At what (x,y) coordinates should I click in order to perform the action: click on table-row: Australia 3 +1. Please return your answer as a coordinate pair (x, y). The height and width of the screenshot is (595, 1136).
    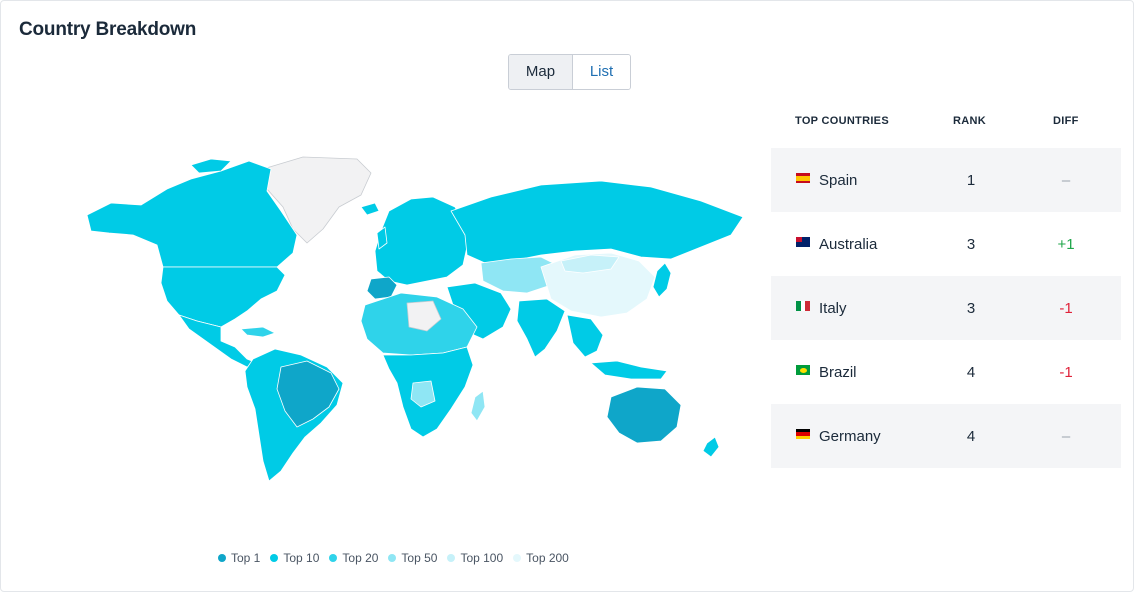
    Looking at the image, I should click on (946, 244).